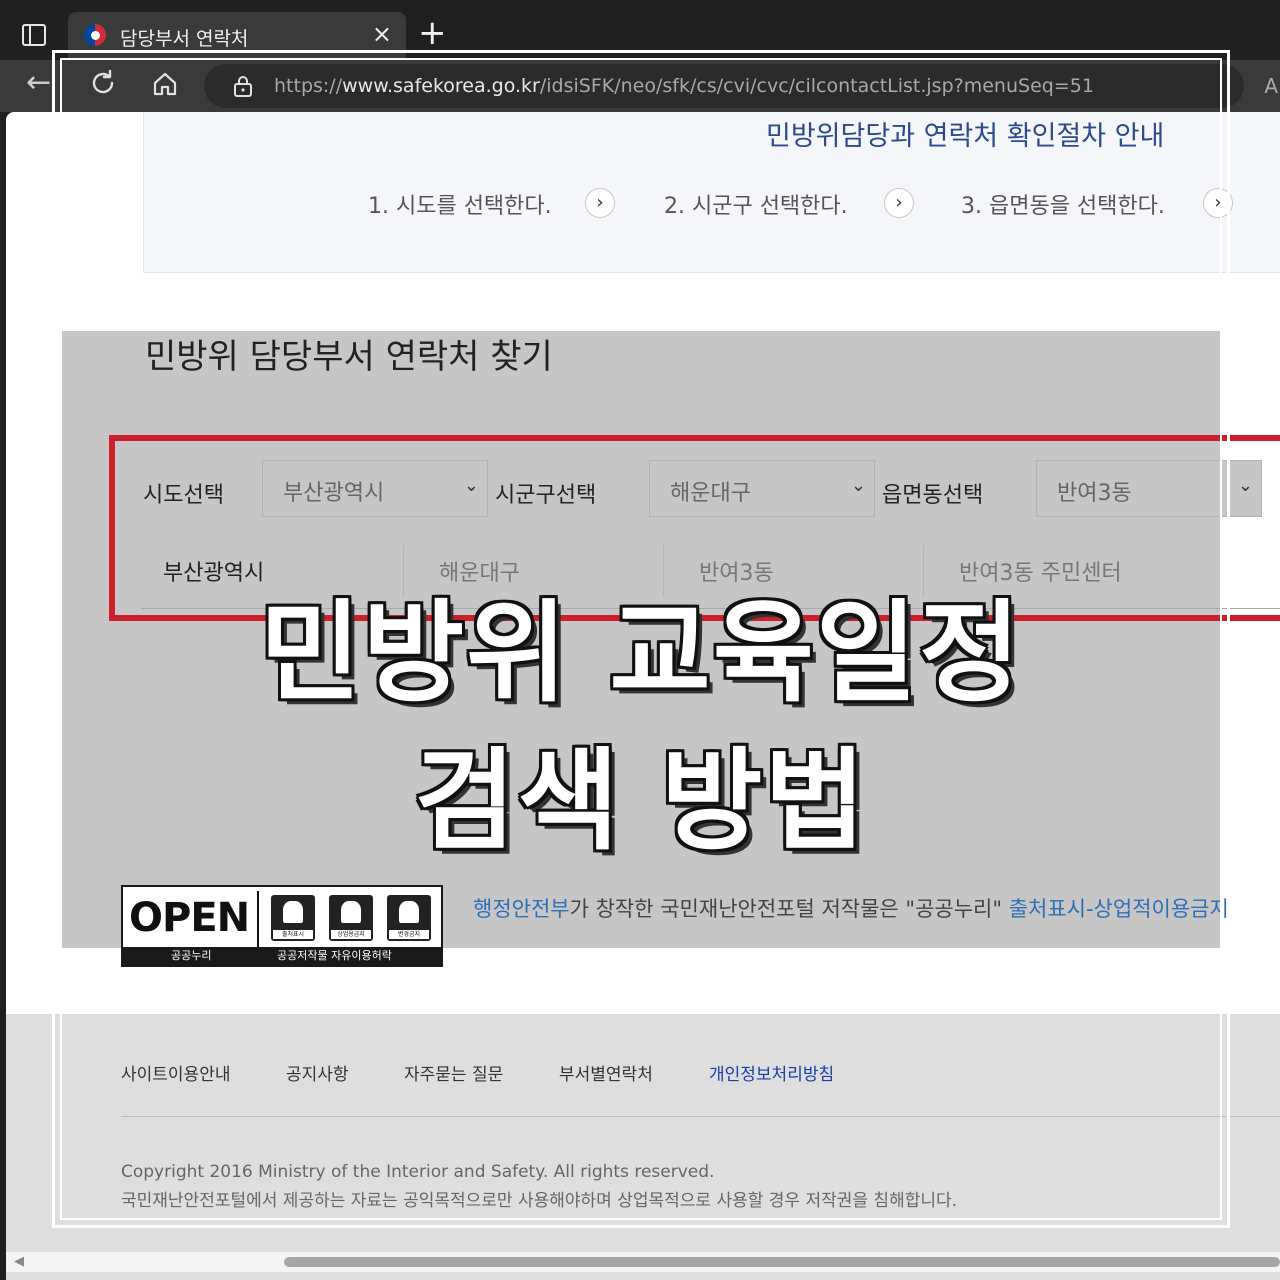 The image size is (1280, 1280). Describe the element at coordinates (606, 1072) in the screenshot. I see `footer-link-contacts: 부서별연락처` at that location.